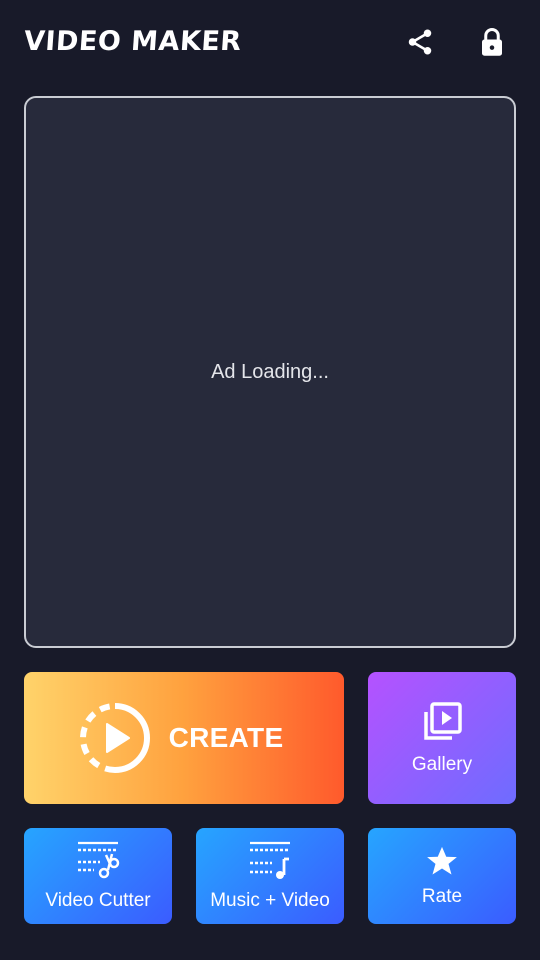 The width and height of the screenshot is (540, 960). What do you see at coordinates (442, 876) in the screenshot?
I see `rate-button: Rate` at bounding box center [442, 876].